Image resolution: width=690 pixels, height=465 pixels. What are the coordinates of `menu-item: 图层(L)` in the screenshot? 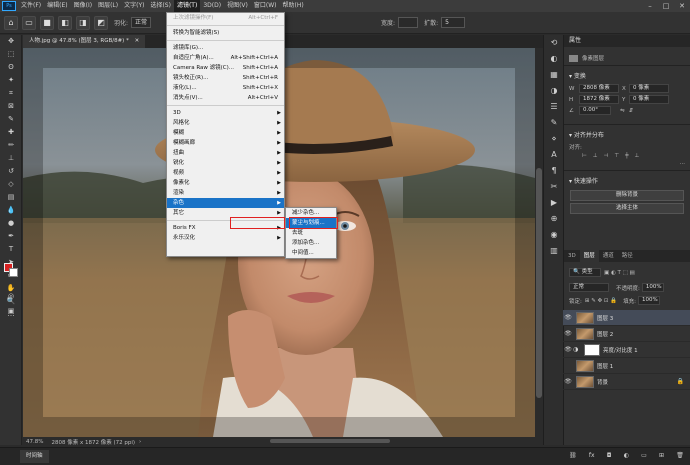 It's located at (108, 6).